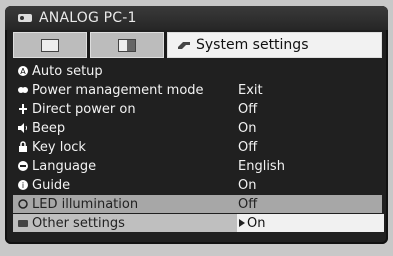 This screenshot has height=256, width=393. Describe the element at coordinates (51, 185) in the screenshot. I see `row-label: Guide` at that location.